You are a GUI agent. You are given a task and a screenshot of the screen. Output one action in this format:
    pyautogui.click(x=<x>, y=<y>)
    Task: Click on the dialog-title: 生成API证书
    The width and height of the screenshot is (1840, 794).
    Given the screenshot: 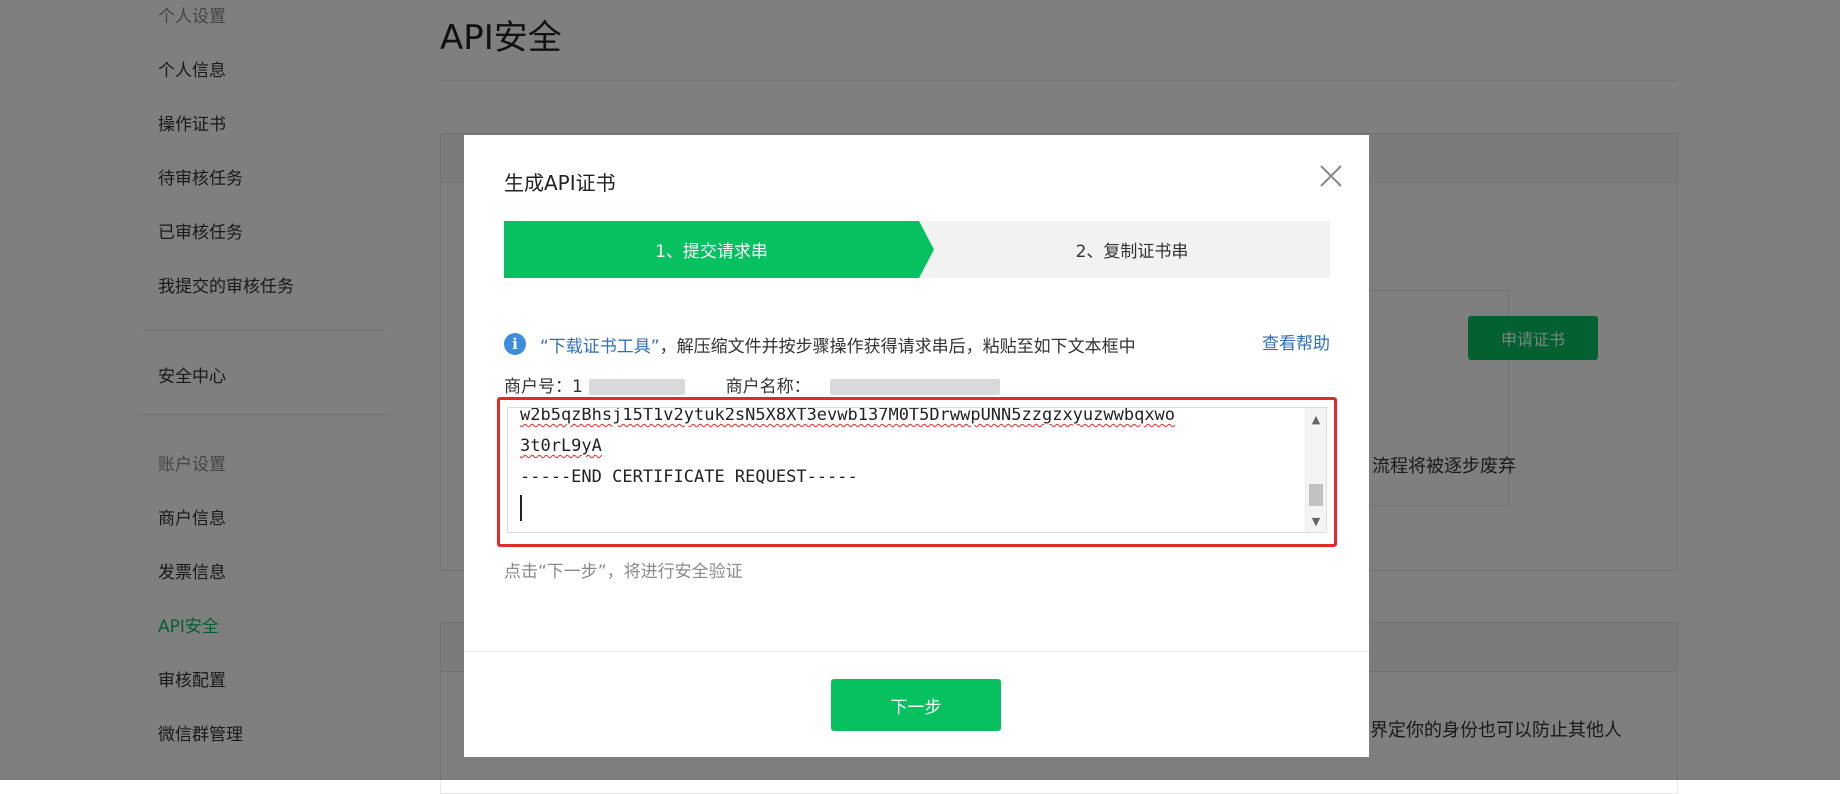 What is the action you would take?
    pyautogui.click(x=560, y=183)
    